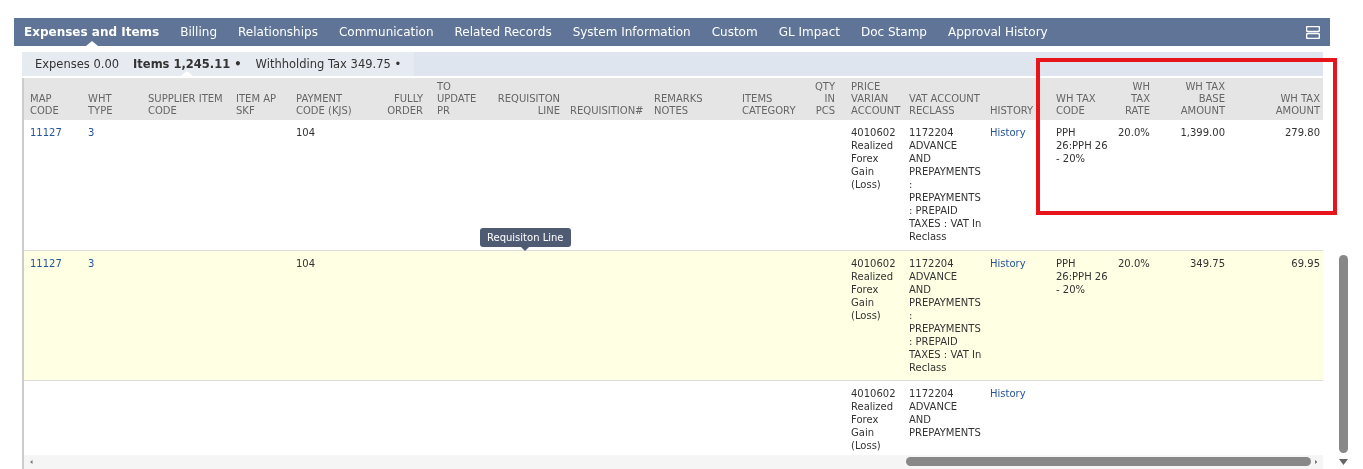 The height and width of the screenshot is (469, 1363). I want to click on tab: Expenses and Items, so click(92, 32).